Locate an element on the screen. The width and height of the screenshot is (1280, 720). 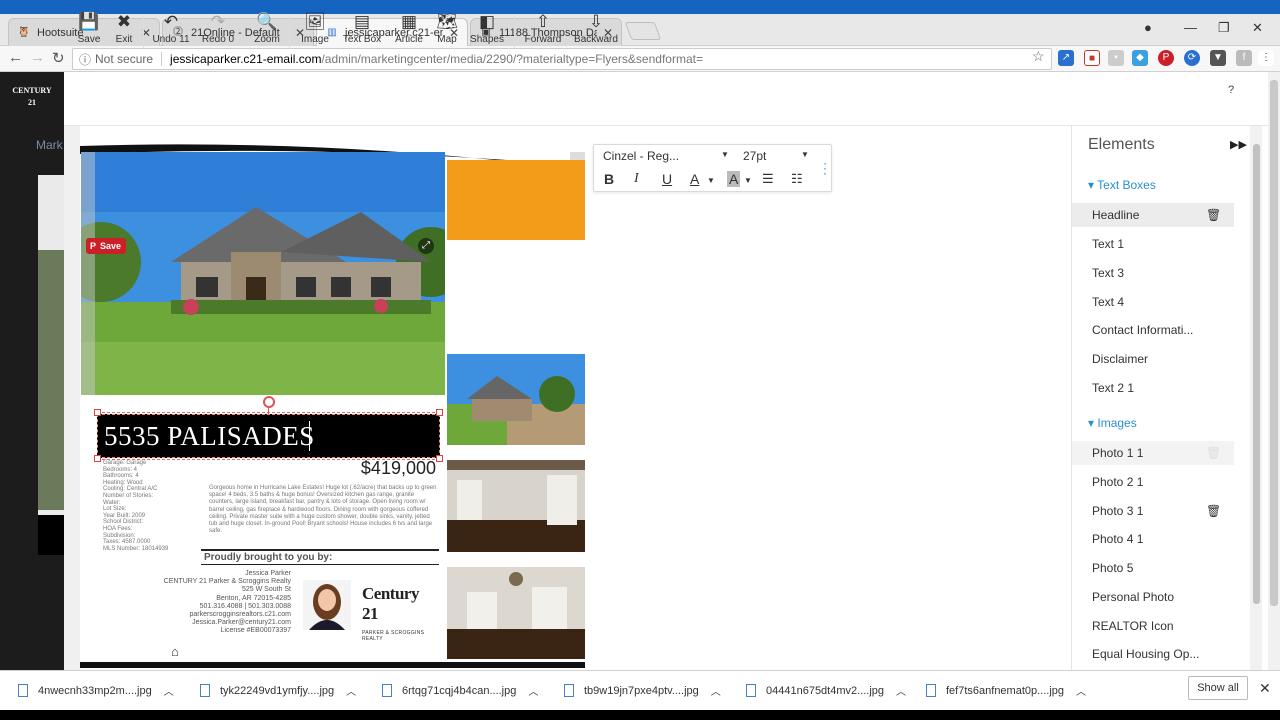
element-item: Disclaimer is located at coordinates (1153, 359).